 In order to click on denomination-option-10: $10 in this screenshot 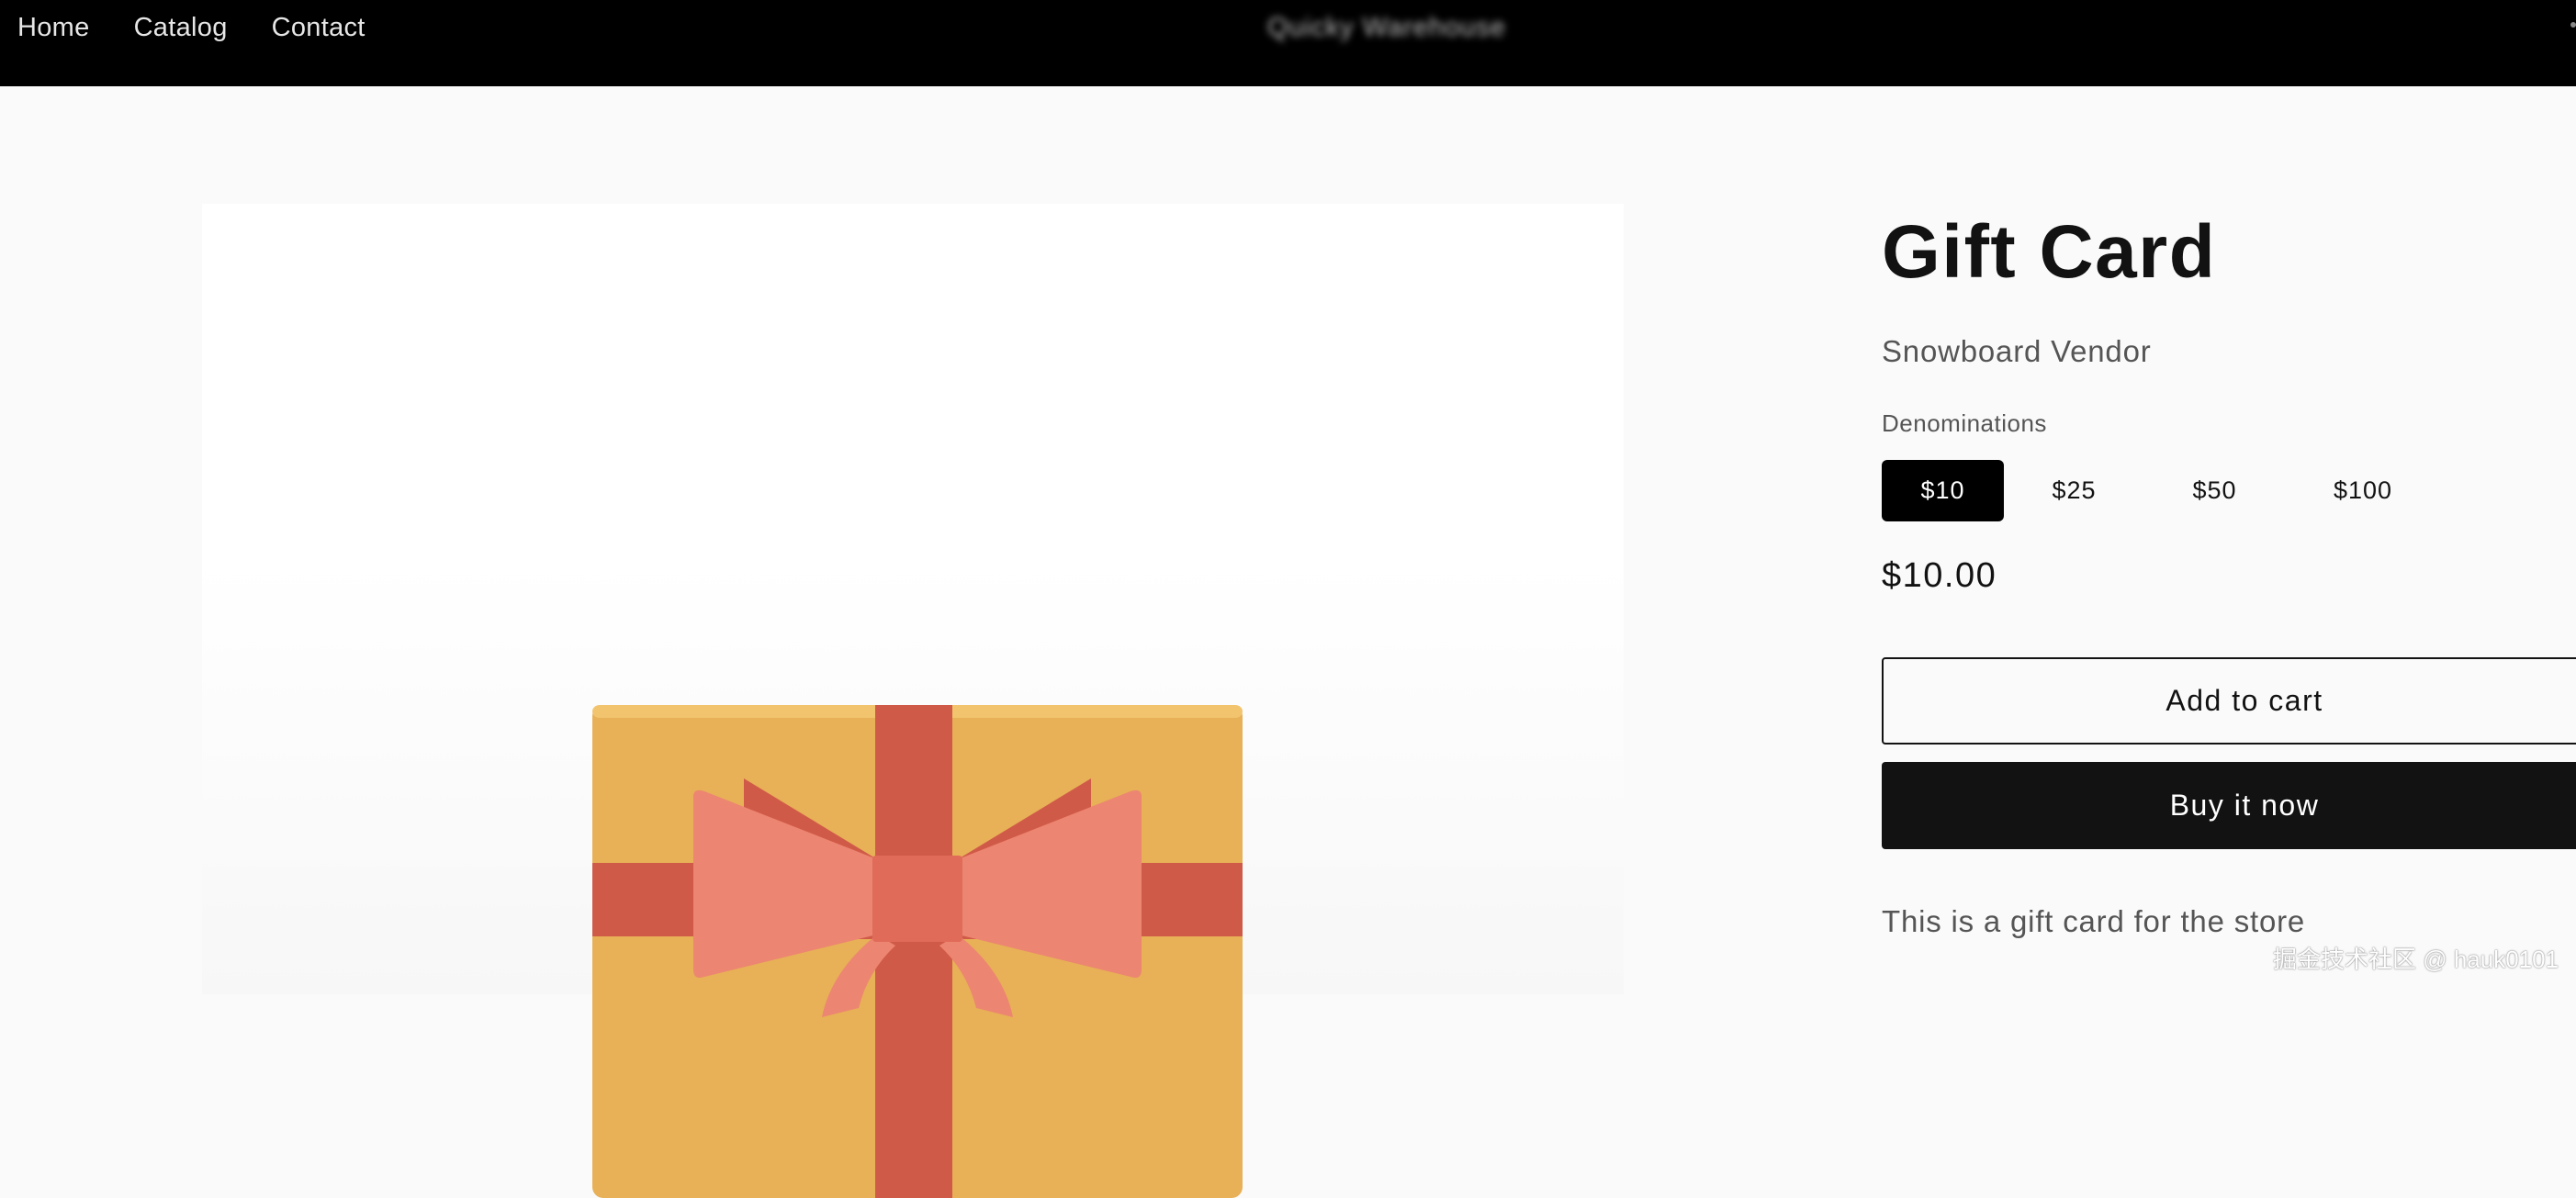, I will do `click(1943, 490)`.